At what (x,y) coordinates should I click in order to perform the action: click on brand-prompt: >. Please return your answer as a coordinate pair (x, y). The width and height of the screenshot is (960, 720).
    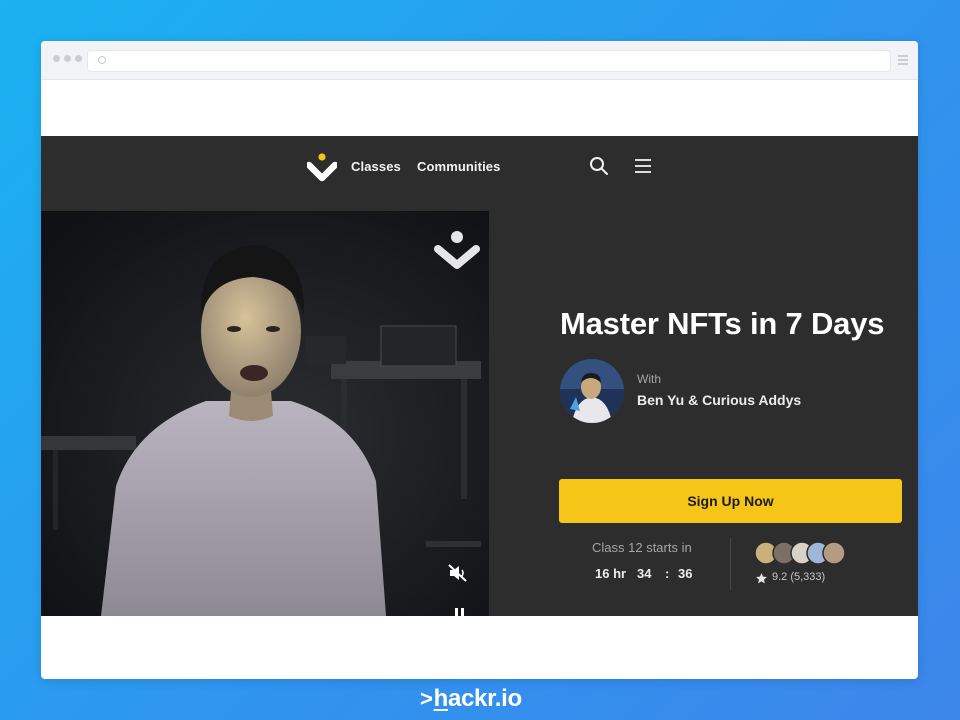
    Looking at the image, I should click on (426, 698).